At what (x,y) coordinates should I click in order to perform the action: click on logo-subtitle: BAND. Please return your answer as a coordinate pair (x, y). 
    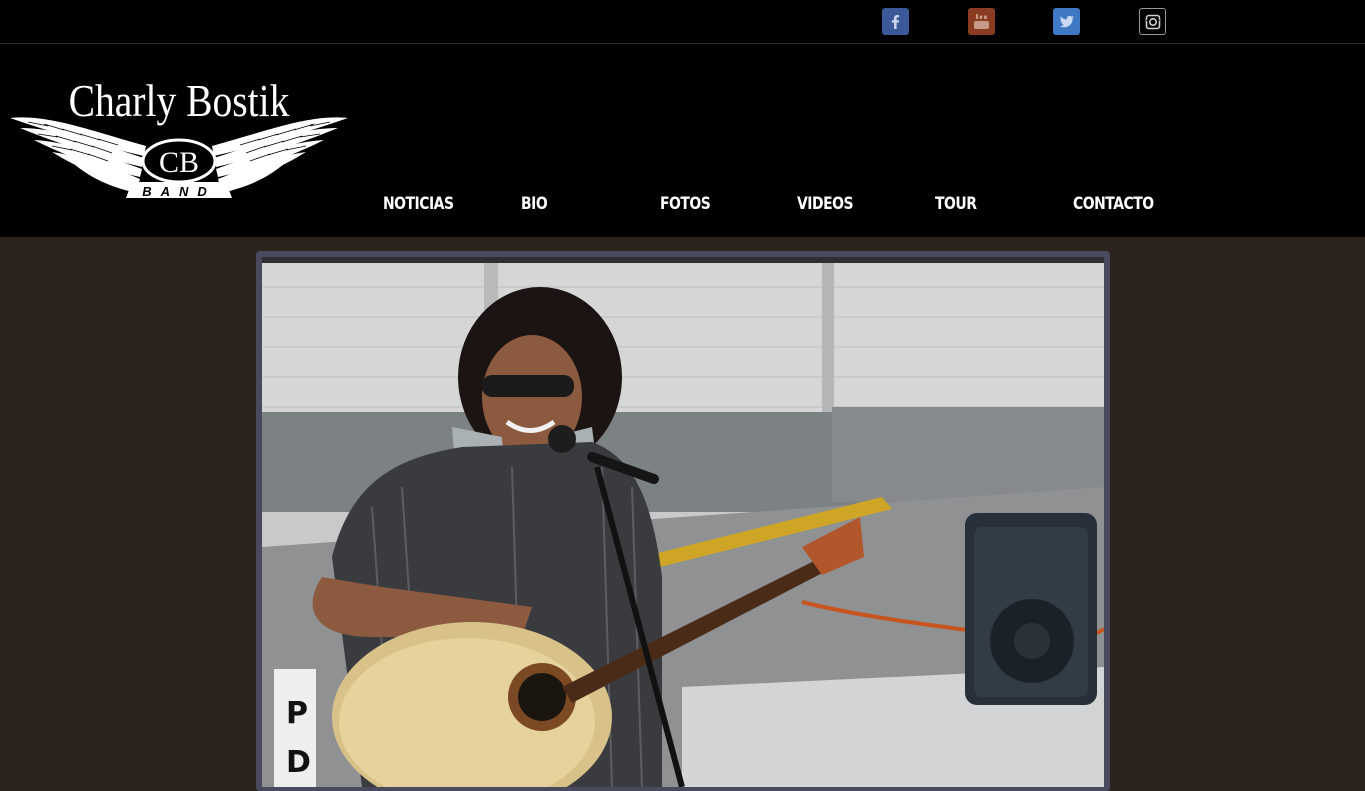
    Looking at the image, I should click on (179, 191).